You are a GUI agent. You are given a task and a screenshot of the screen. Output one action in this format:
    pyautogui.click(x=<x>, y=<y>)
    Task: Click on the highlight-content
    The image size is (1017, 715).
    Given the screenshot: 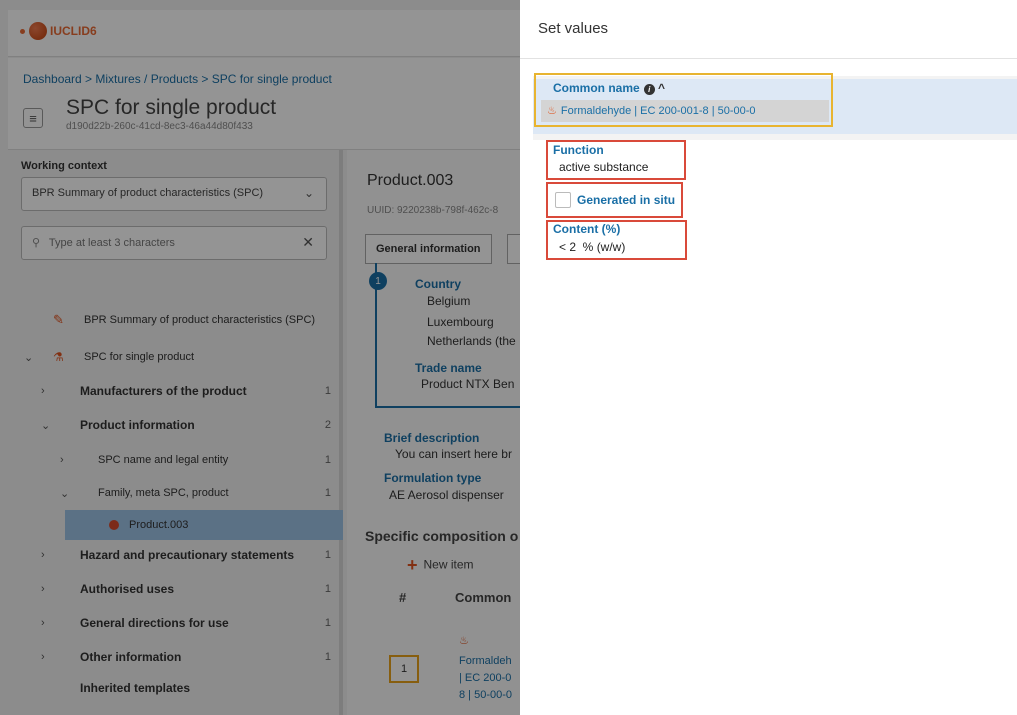 What is the action you would take?
    pyautogui.click(x=616, y=240)
    